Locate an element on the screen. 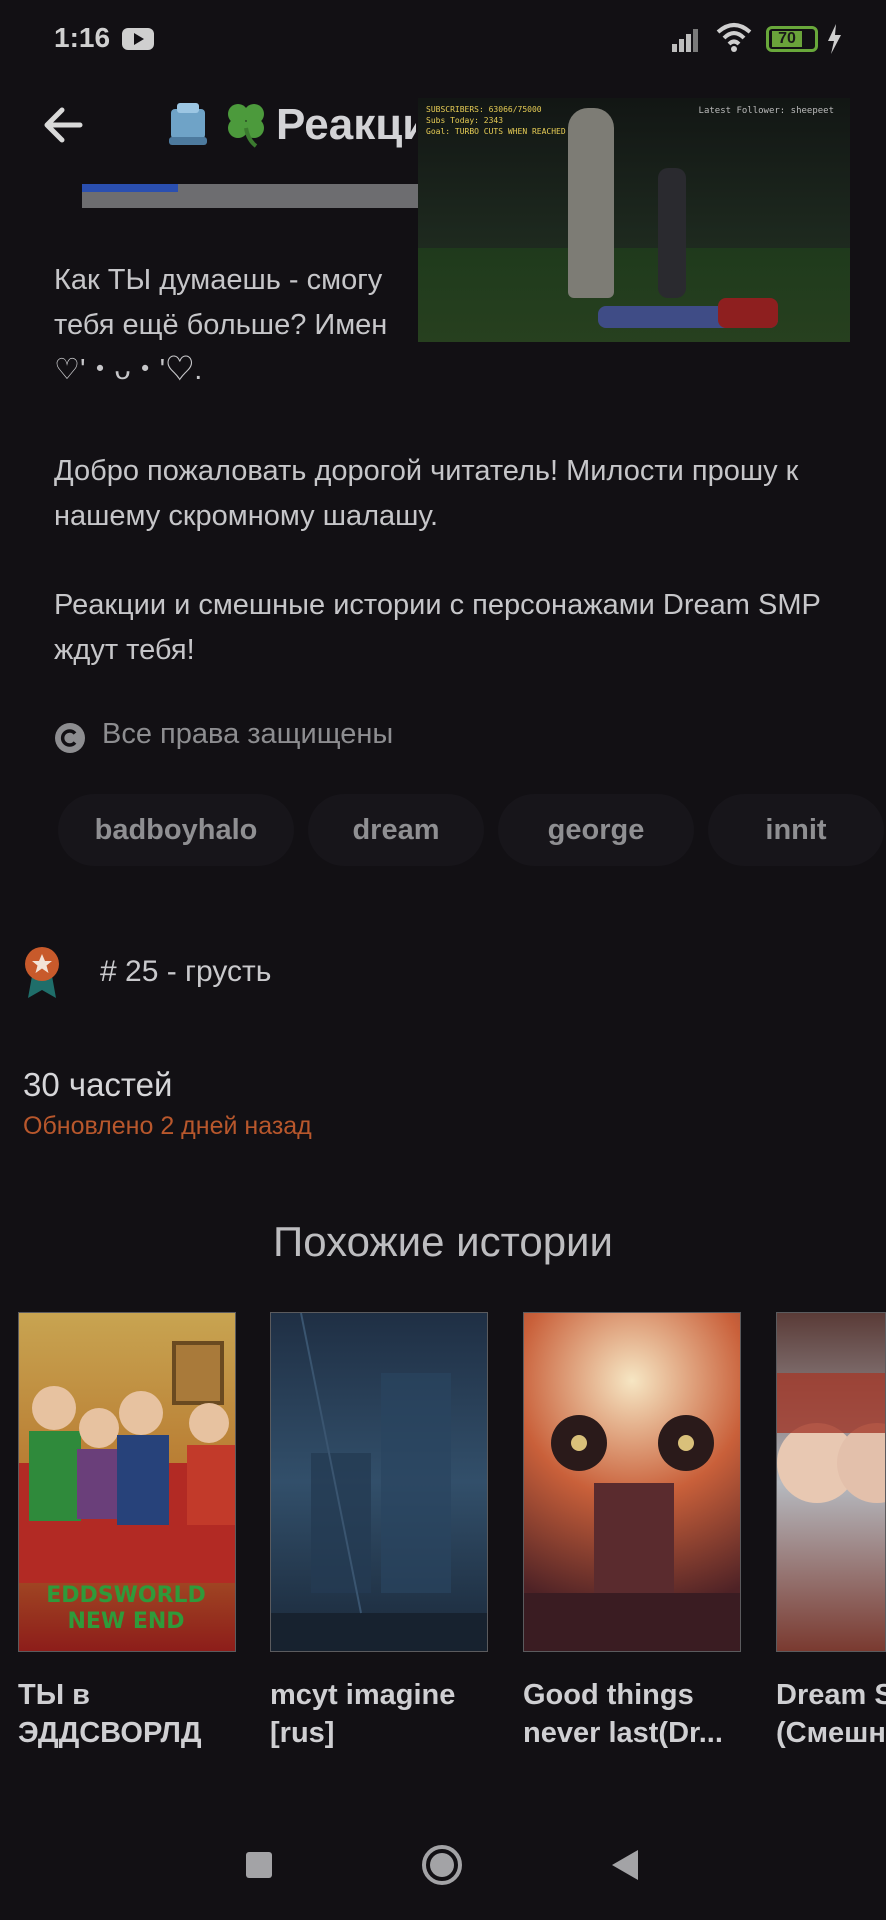 This screenshot has width=886, height=1920. recents-square-icon is located at coordinates (259, 1865).